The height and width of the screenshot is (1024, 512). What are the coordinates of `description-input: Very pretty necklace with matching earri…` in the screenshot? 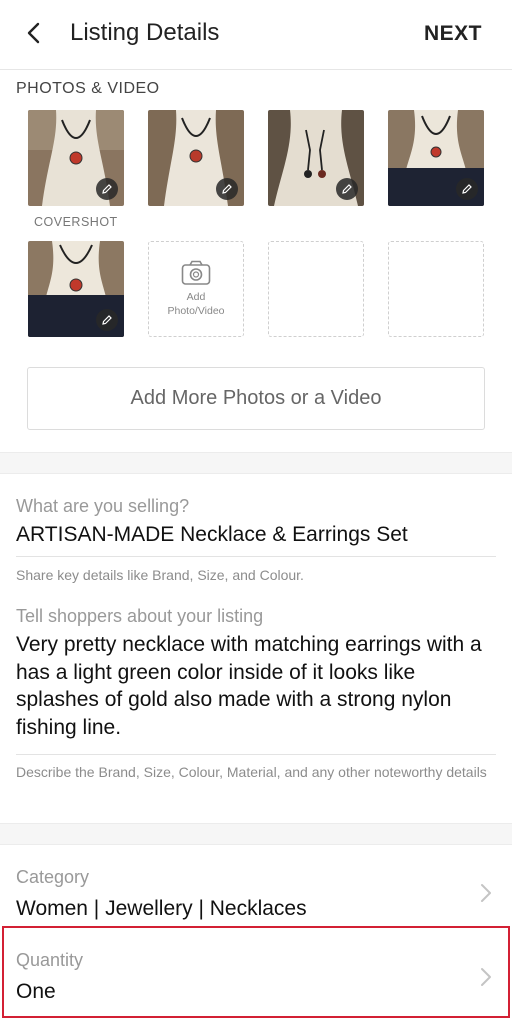 It's located at (256, 686).